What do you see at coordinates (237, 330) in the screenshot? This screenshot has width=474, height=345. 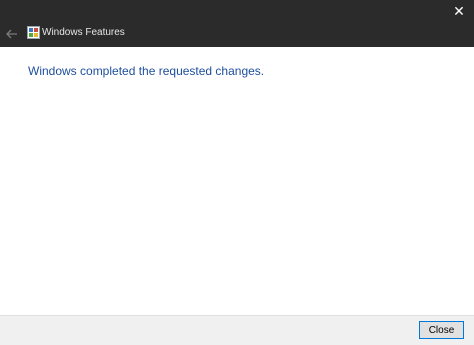 I see `footer-bar: Close` at bounding box center [237, 330].